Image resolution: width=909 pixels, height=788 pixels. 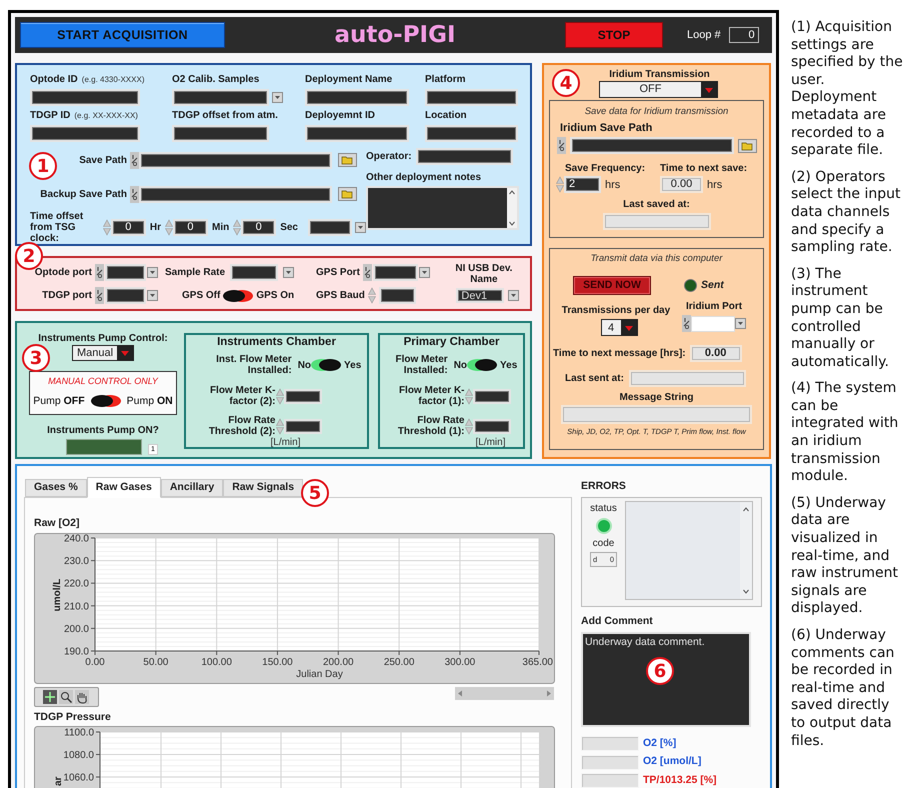 I want to click on field-label: Flow Meter K-factor (1):, so click(x=431, y=396).